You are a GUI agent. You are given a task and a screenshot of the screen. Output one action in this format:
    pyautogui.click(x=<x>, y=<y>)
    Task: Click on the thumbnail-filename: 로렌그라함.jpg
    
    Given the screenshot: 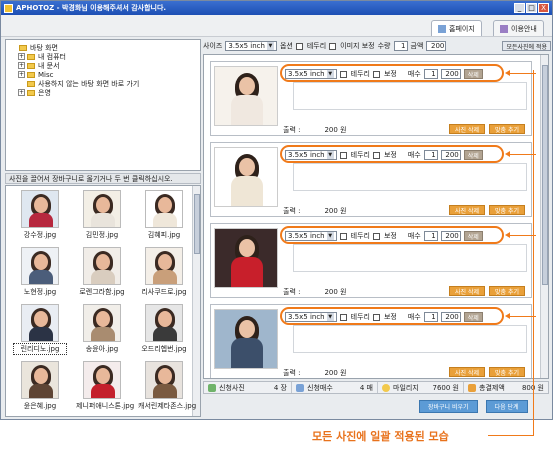 What is the action you would take?
    pyautogui.click(x=102, y=292)
    